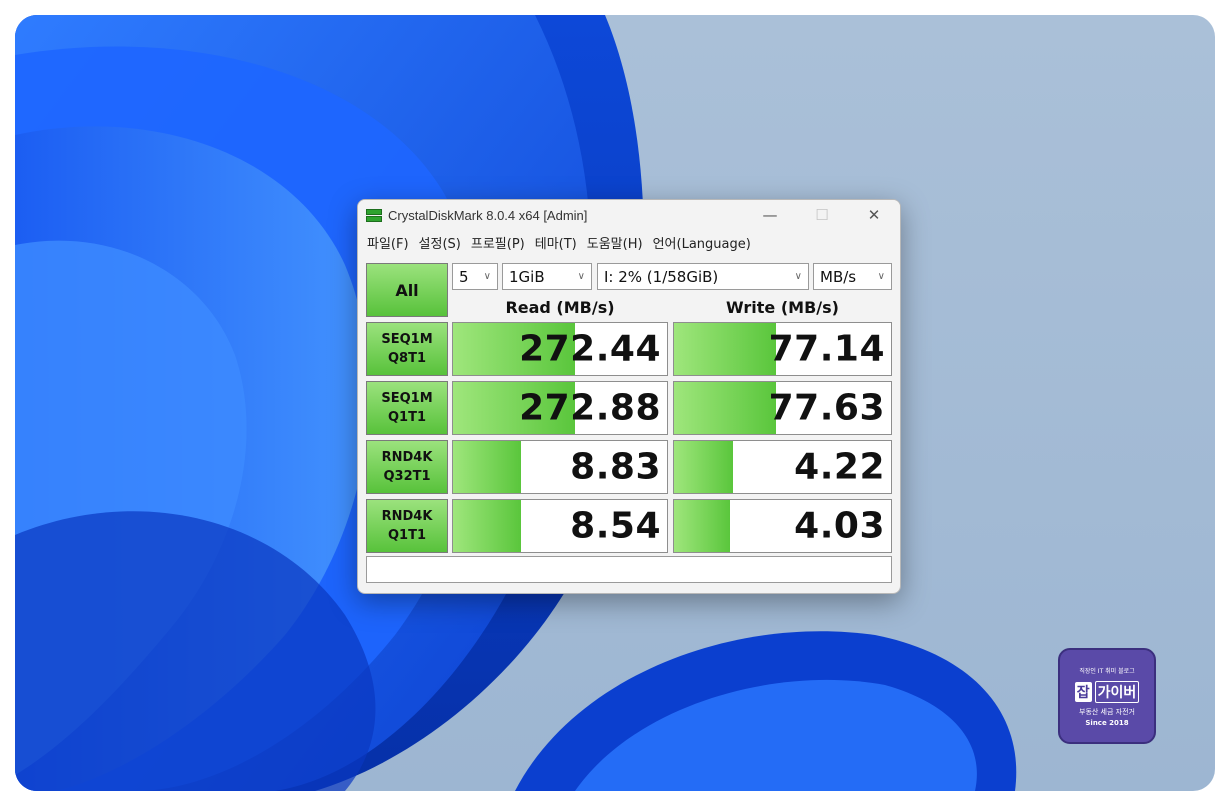  I want to click on minimize-button: —, so click(770, 215).